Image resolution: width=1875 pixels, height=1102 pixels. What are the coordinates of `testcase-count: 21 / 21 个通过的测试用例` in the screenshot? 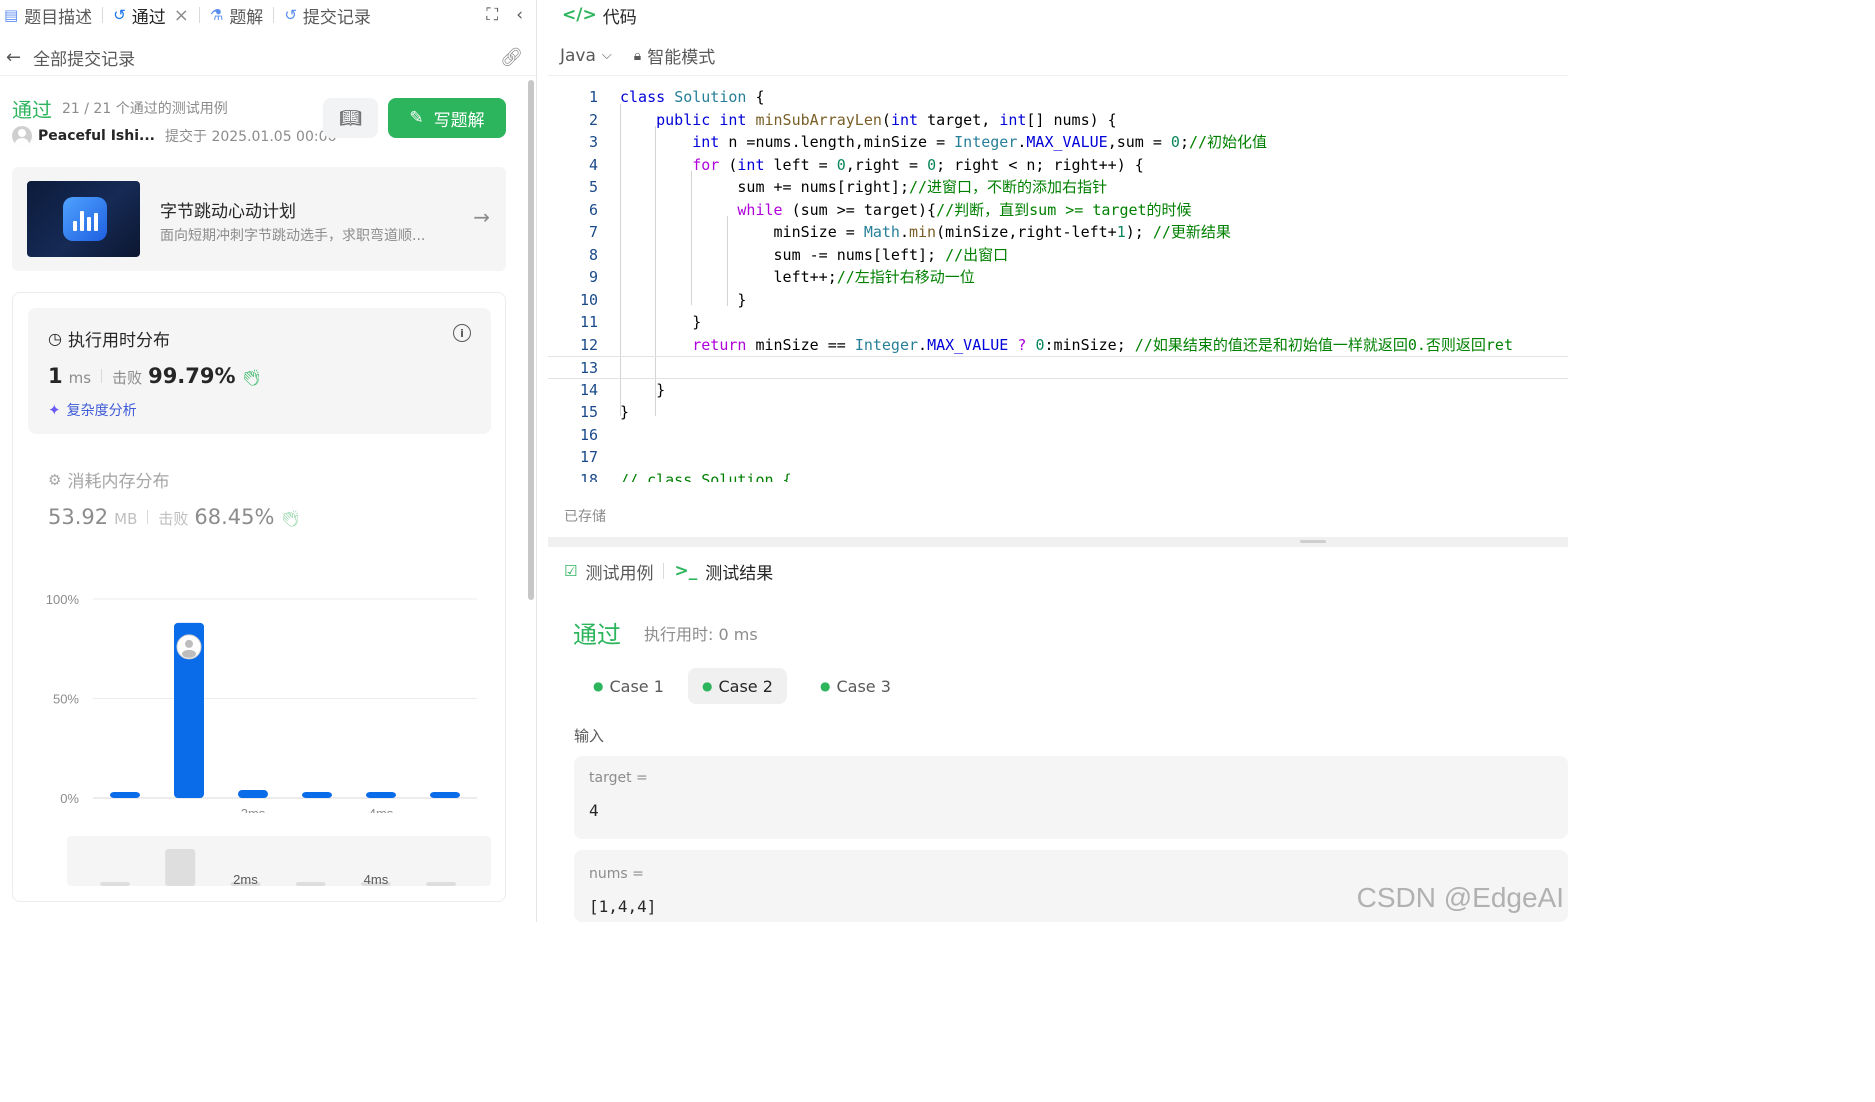 It's located at (145, 109).